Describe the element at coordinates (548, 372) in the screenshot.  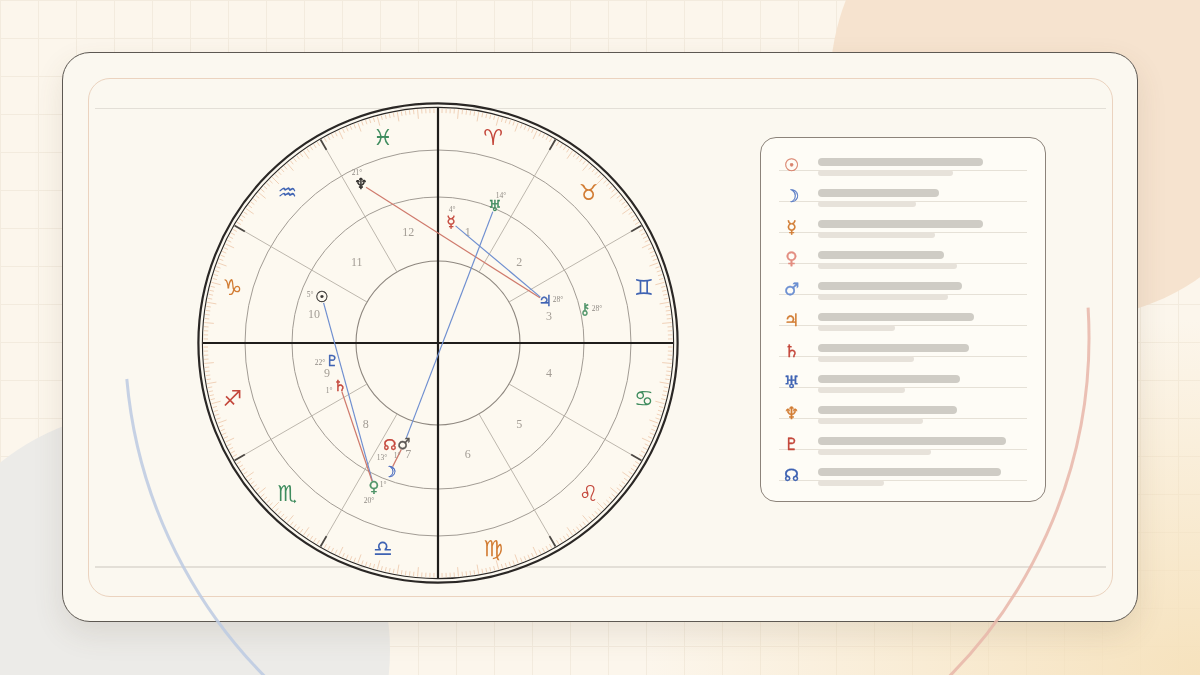
I see `house-number: 4` at that location.